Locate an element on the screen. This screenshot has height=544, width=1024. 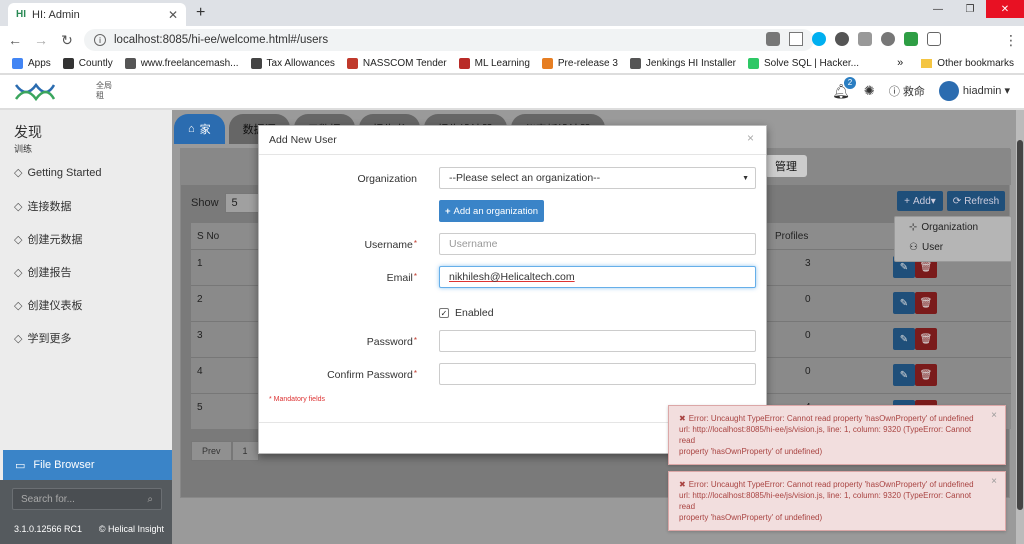
sidebar-item-getting-started: ◇ Getting Started is located at coordinates (57, 173).